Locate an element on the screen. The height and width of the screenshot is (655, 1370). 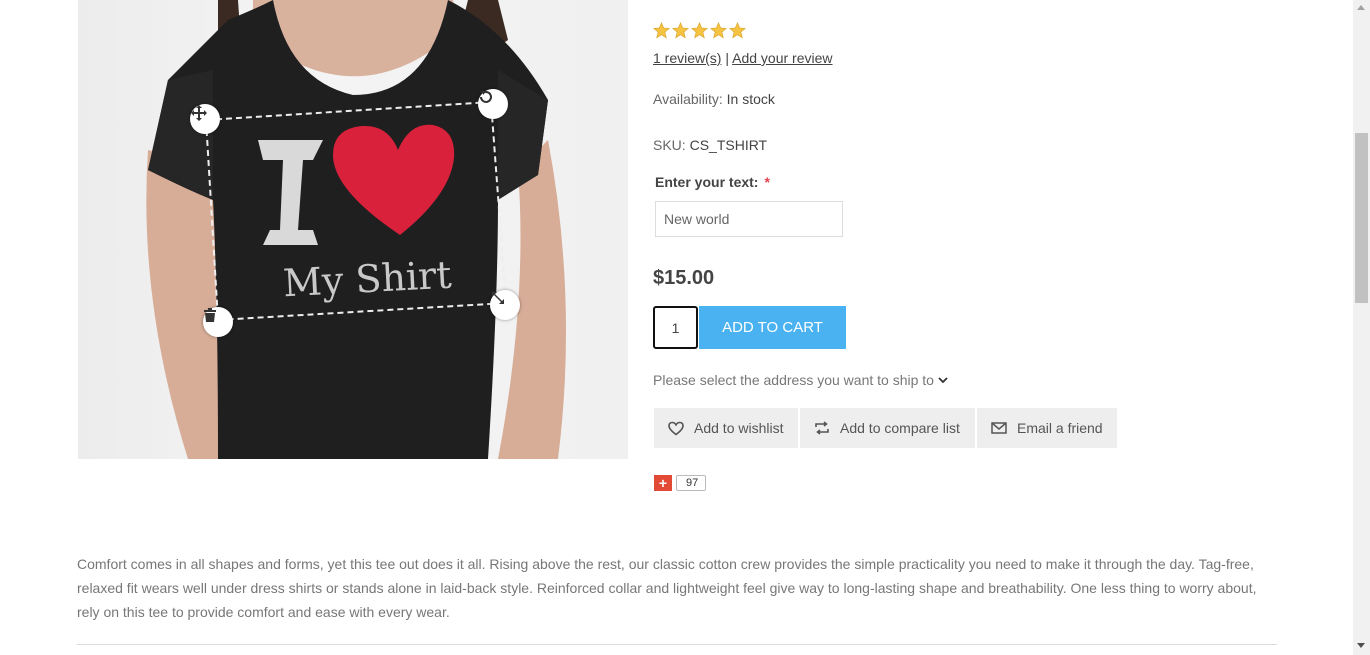
text-attribute-label: Enter your text: * is located at coordinates (712, 182).